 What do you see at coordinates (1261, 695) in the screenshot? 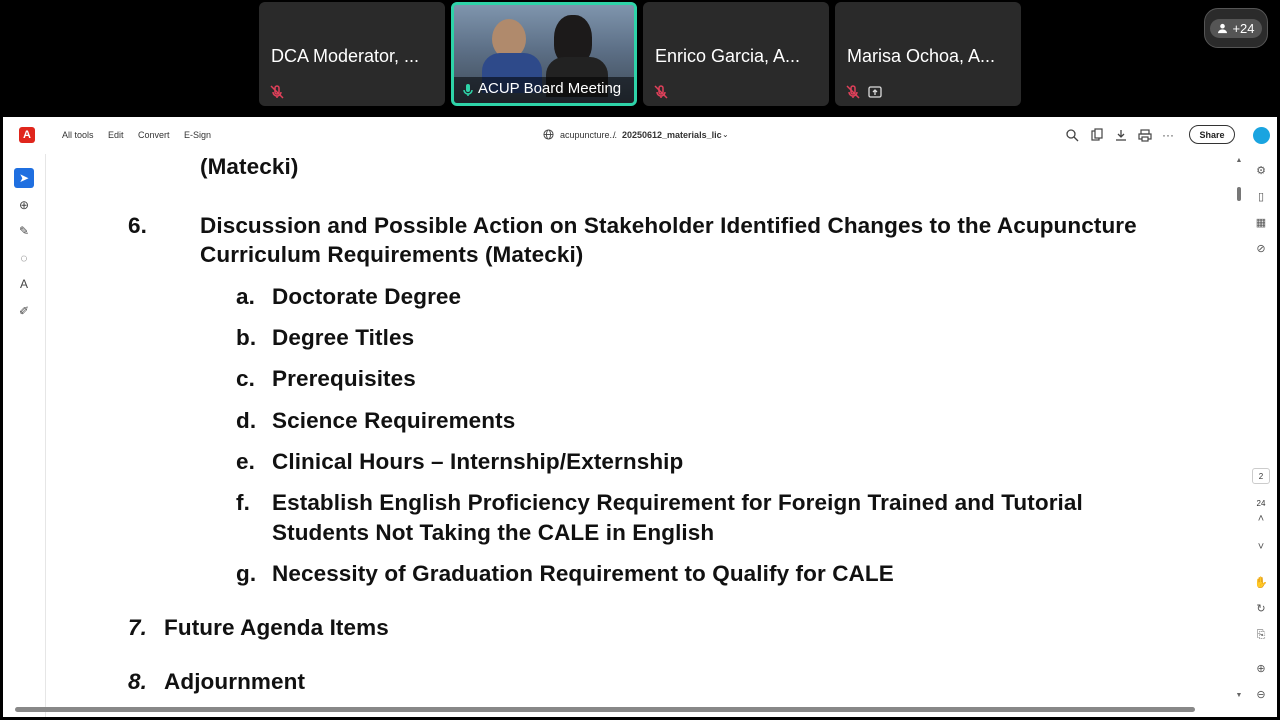
I see `zoom-out-icon: ⊖` at bounding box center [1261, 695].